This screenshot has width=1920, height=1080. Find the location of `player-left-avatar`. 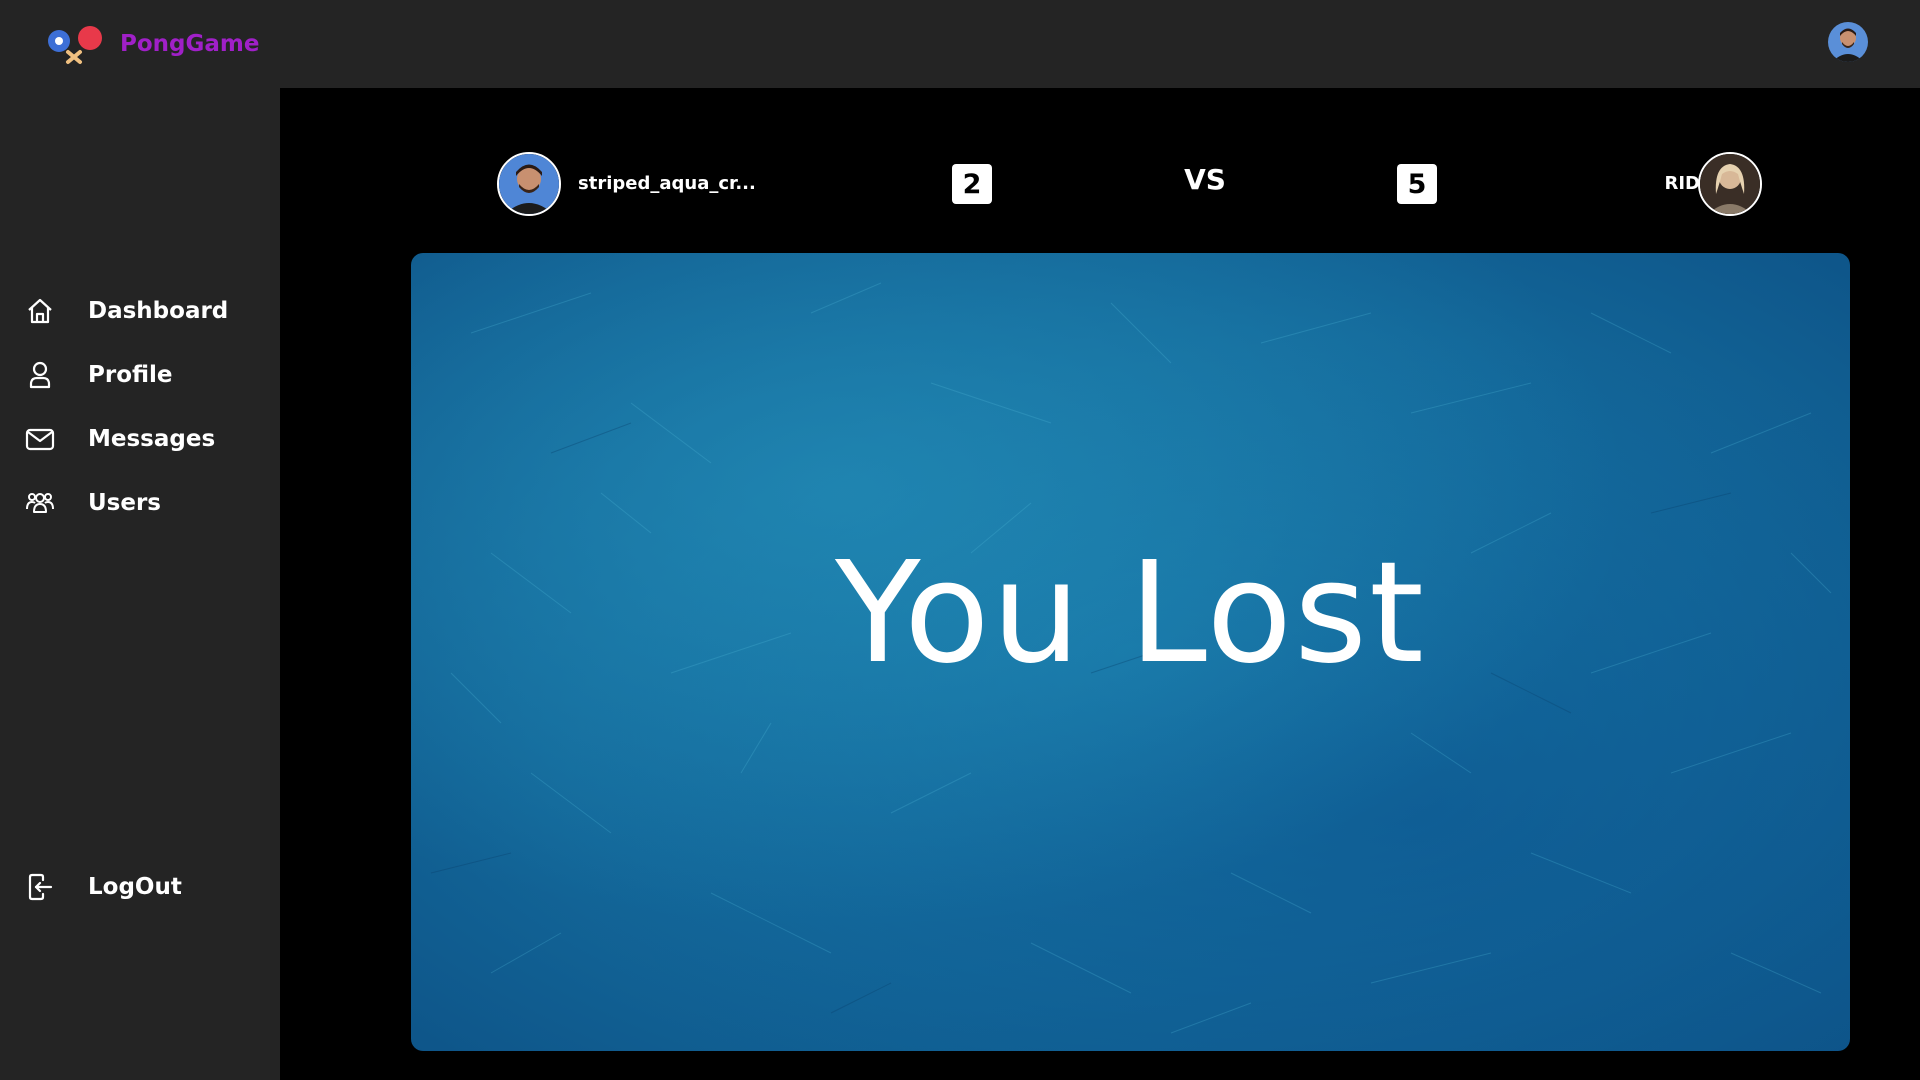

player-left-avatar is located at coordinates (529, 184).